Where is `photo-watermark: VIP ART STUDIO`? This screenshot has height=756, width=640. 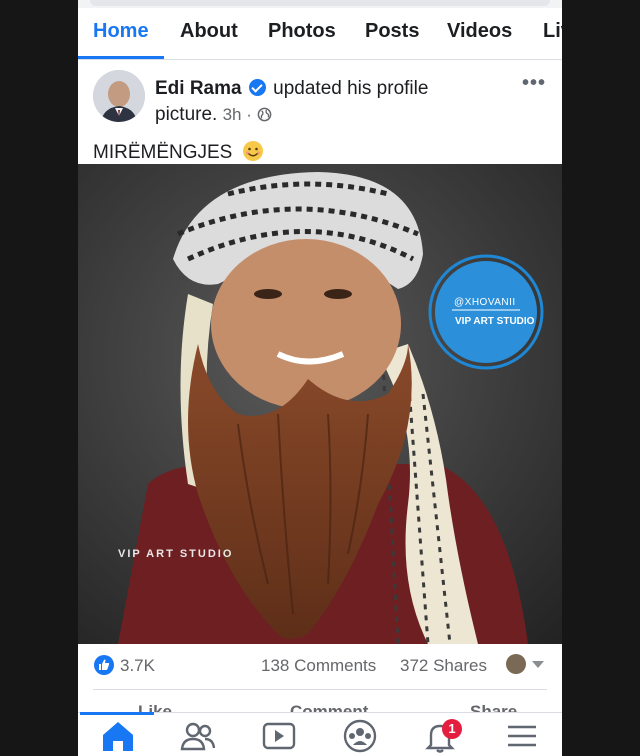
photo-watermark: VIP ART STUDIO is located at coordinates (176, 554).